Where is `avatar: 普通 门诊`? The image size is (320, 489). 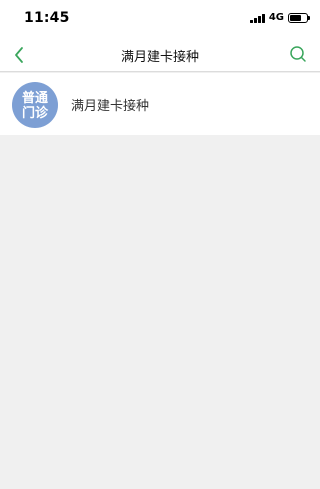
avatar: 普通 门诊 is located at coordinates (35, 105).